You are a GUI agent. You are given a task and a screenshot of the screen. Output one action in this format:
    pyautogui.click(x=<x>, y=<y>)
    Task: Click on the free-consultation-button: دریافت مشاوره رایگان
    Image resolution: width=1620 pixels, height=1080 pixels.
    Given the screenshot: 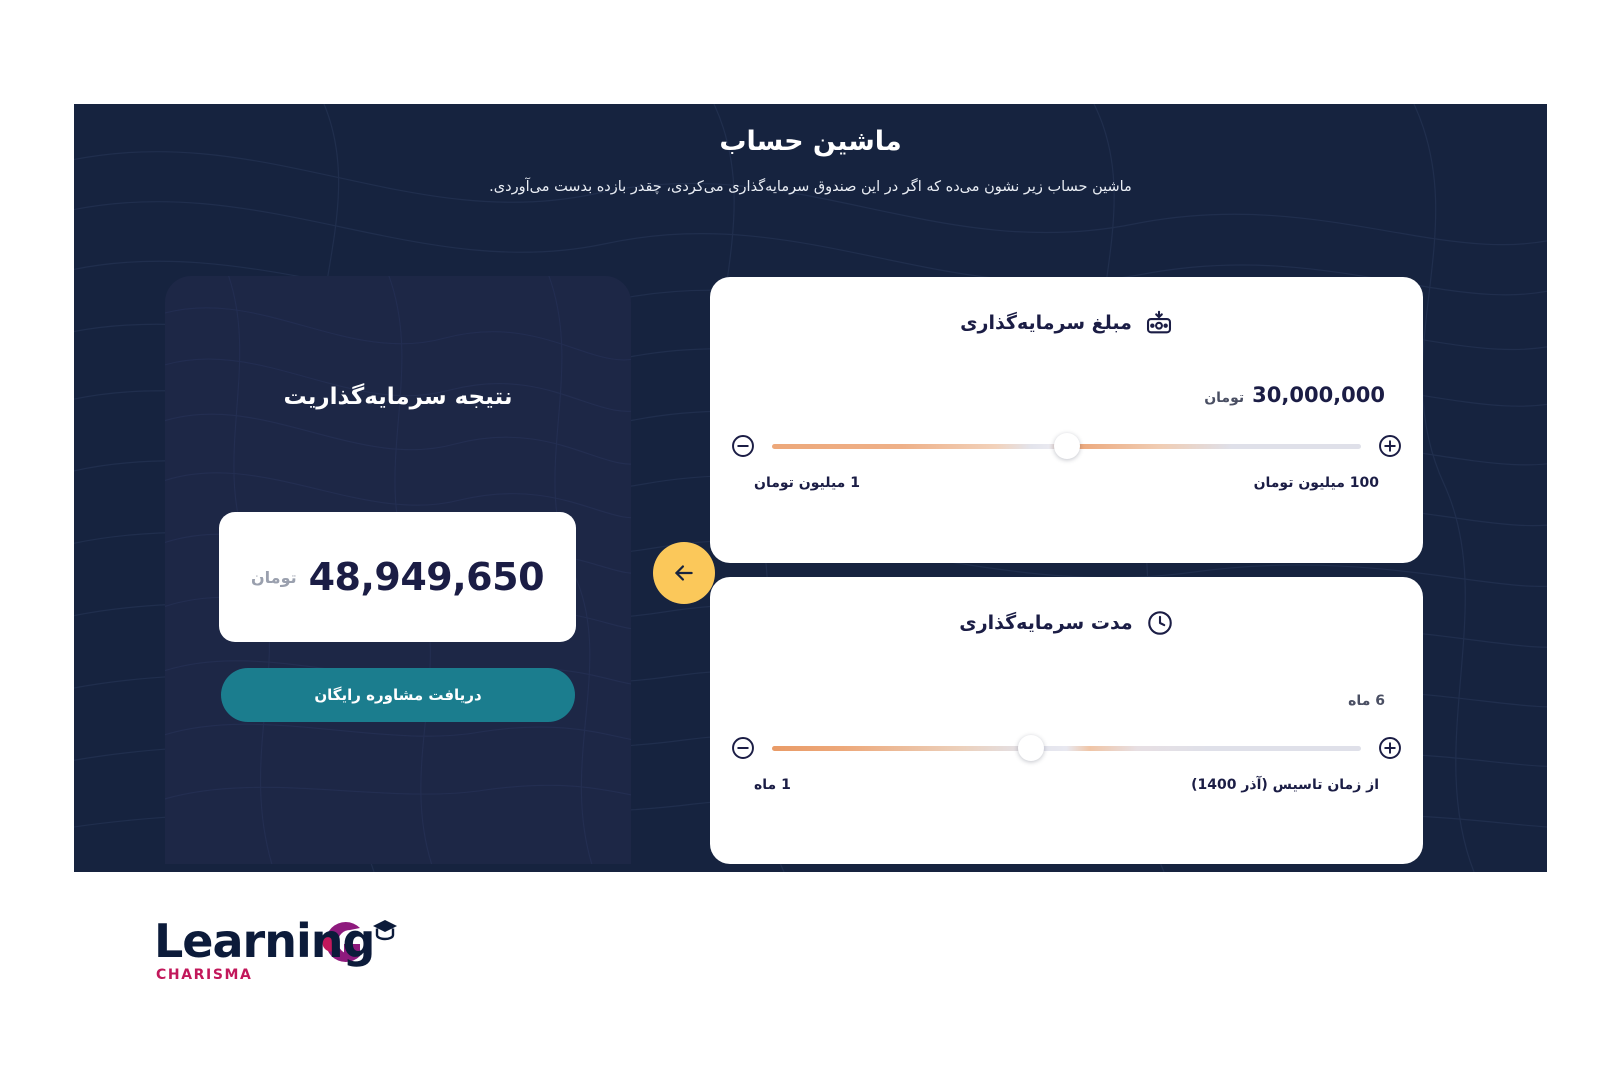 What is the action you would take?
    pyautogui.click(x=398, y=695)
    